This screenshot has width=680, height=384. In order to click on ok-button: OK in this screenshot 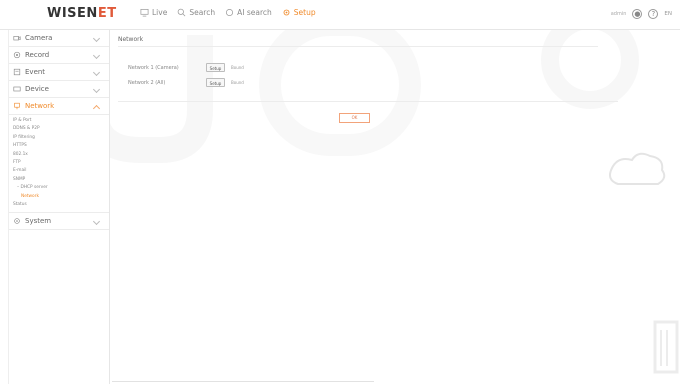, I will do `click(354, 118)`.